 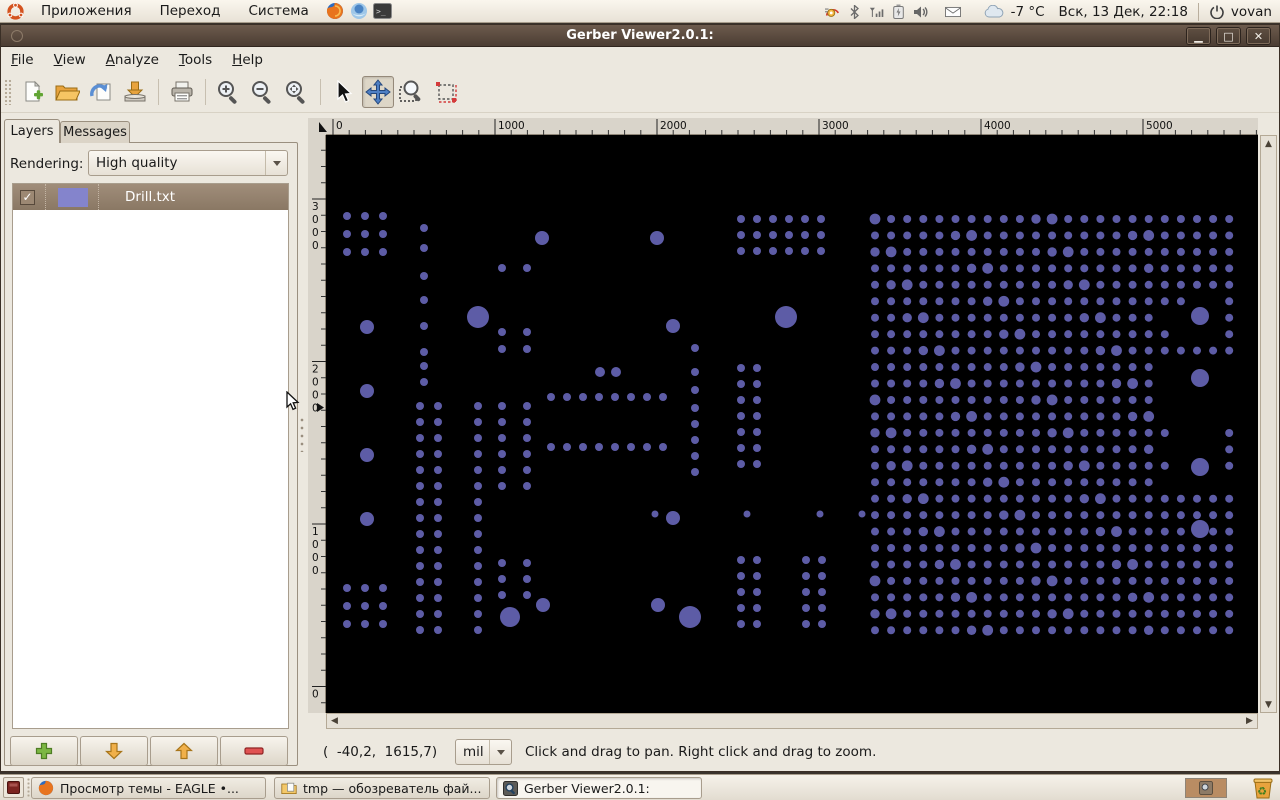 I want to click on zoom-out-button, so click(x=263, y=92).